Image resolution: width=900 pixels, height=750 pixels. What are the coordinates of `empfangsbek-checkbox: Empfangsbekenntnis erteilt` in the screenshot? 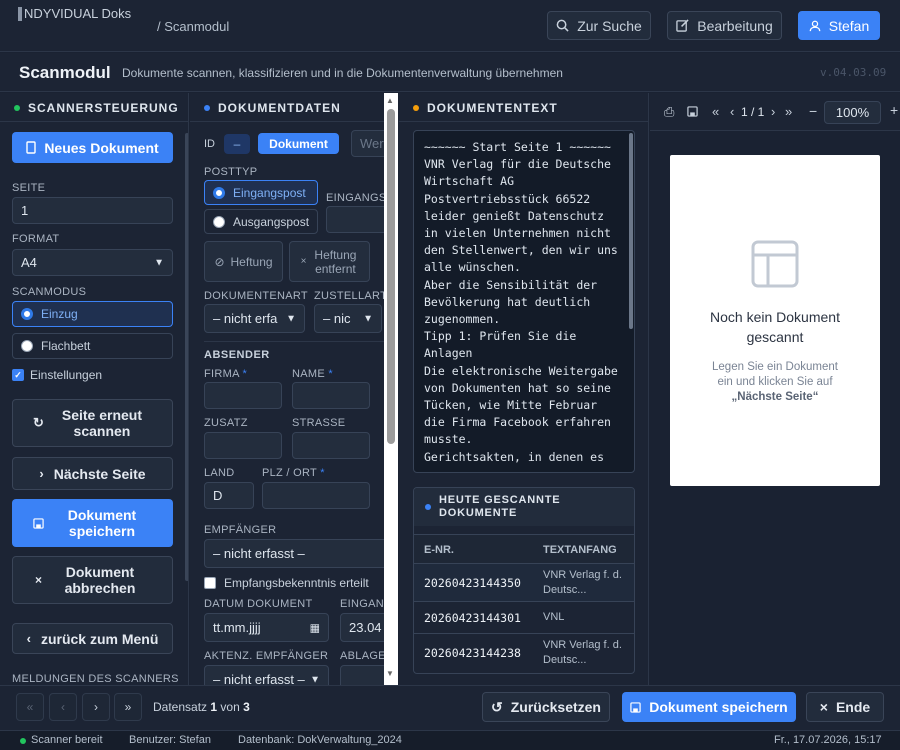 It's located at (286, 583).